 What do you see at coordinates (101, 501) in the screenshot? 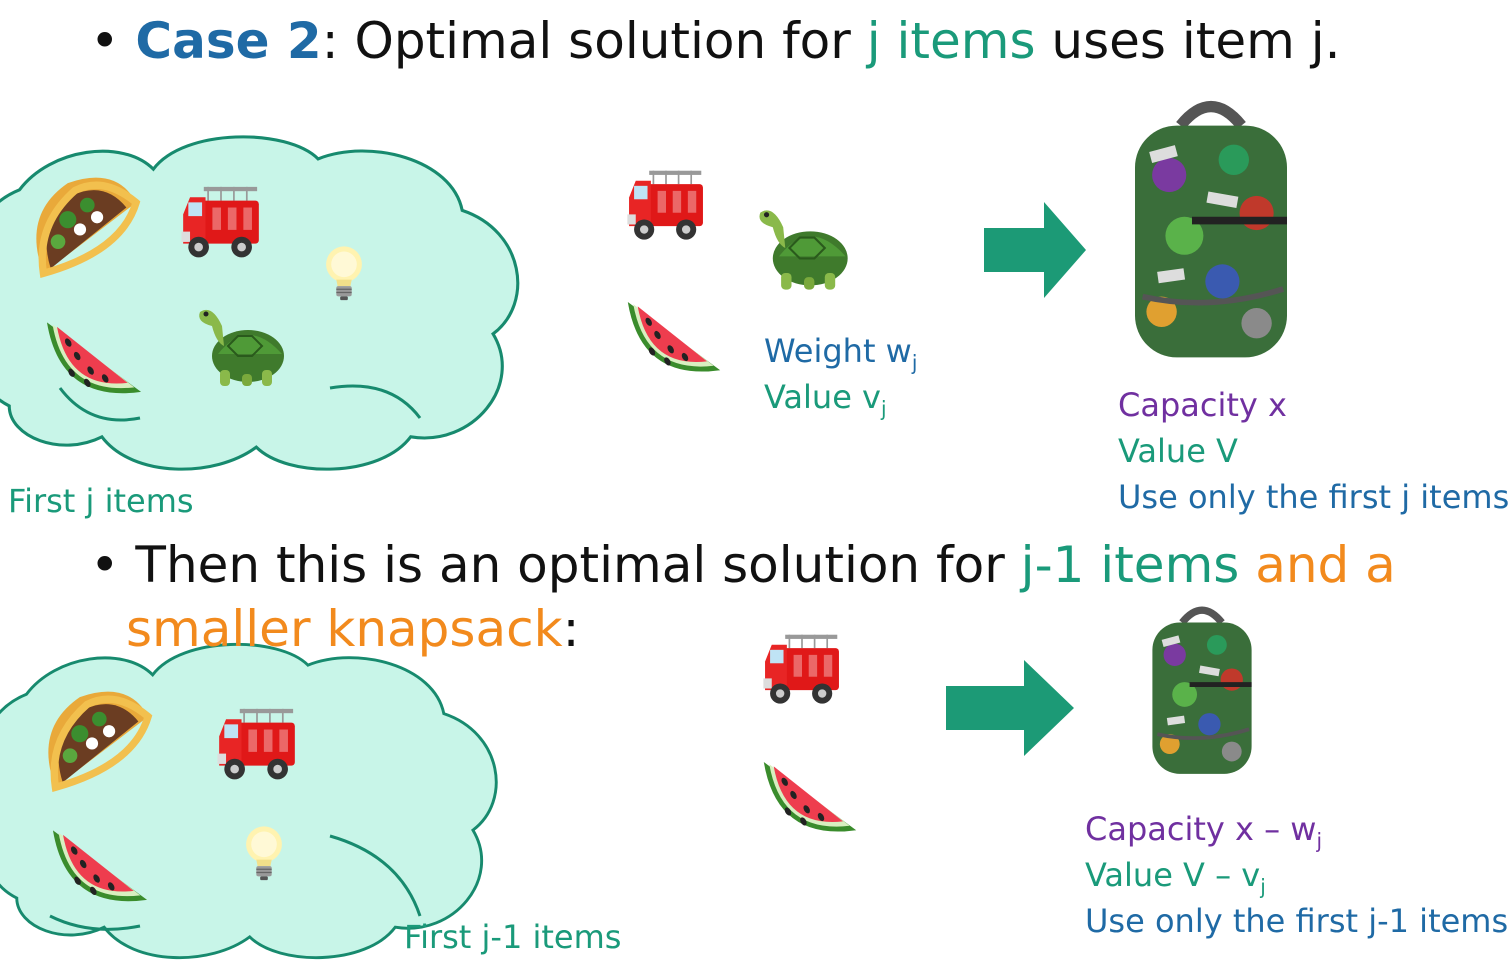
I see `top-cloud-label: First j items` at bounding box center [101, 501].